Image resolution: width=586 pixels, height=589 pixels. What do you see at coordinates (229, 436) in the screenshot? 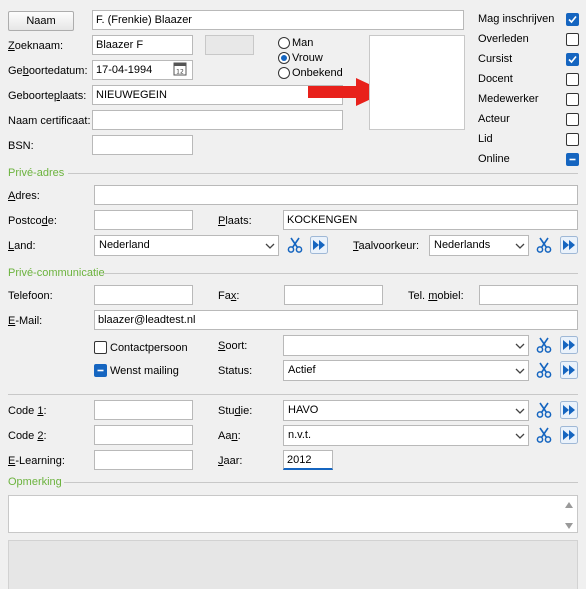
I see `aan-label: Aan:` at bounding box center [229, 436].